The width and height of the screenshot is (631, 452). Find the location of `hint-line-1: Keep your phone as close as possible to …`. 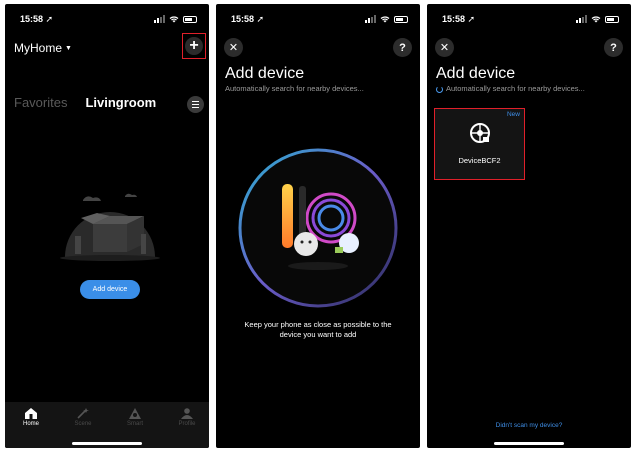

hint-line-1: Keep your phone as close as possible to … is located at coordinates (318, 324).